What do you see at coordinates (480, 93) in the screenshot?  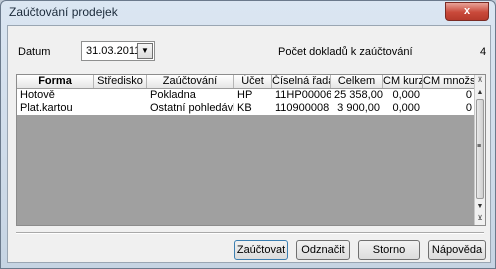 I see `scroll-up-icon: ▲` at bounding box center [480, 93].